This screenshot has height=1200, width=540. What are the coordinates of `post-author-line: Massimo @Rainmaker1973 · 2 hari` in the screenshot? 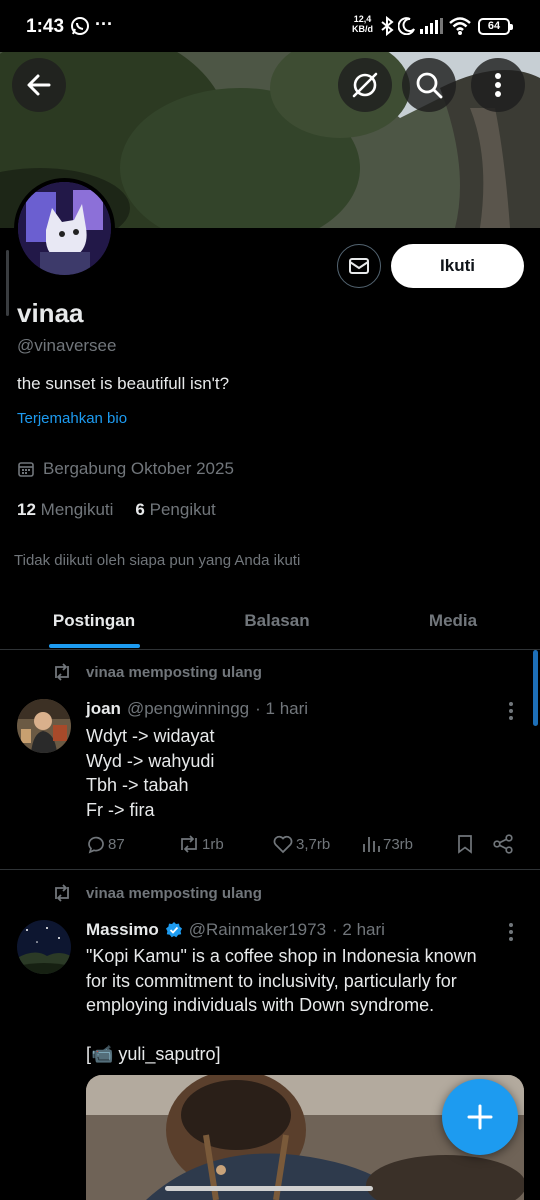 It's located at (235, 930).